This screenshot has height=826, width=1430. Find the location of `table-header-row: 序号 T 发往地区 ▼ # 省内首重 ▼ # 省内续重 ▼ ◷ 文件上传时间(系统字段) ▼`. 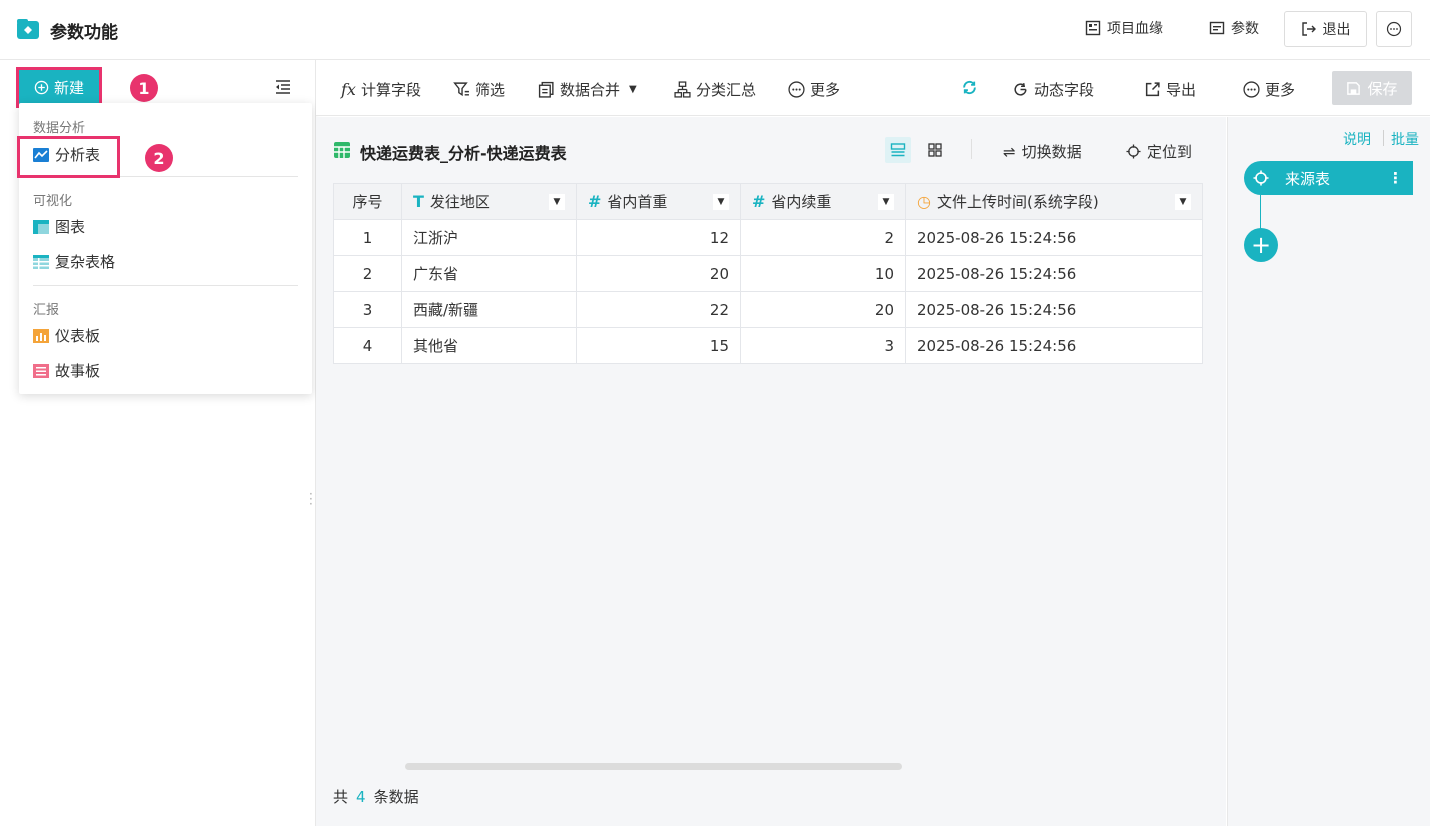

table-header-row: 序号 T 发往地区 ▼ # 省内首重 ▼ # 省内续重 ▼ ◷ 文件上传时间(系统字段) ▼ is located at coordinates (768, 201).